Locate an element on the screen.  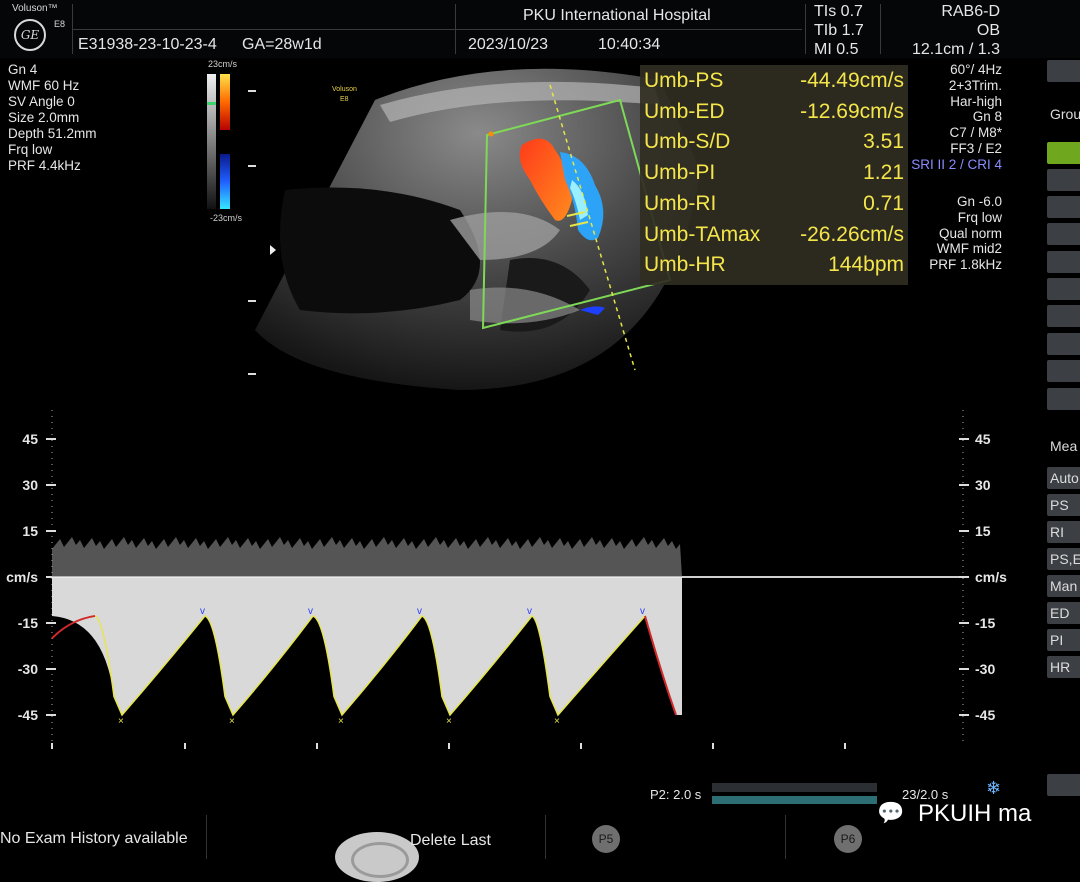
measurement-value: 0.71 is located at coordinates (883, 203).